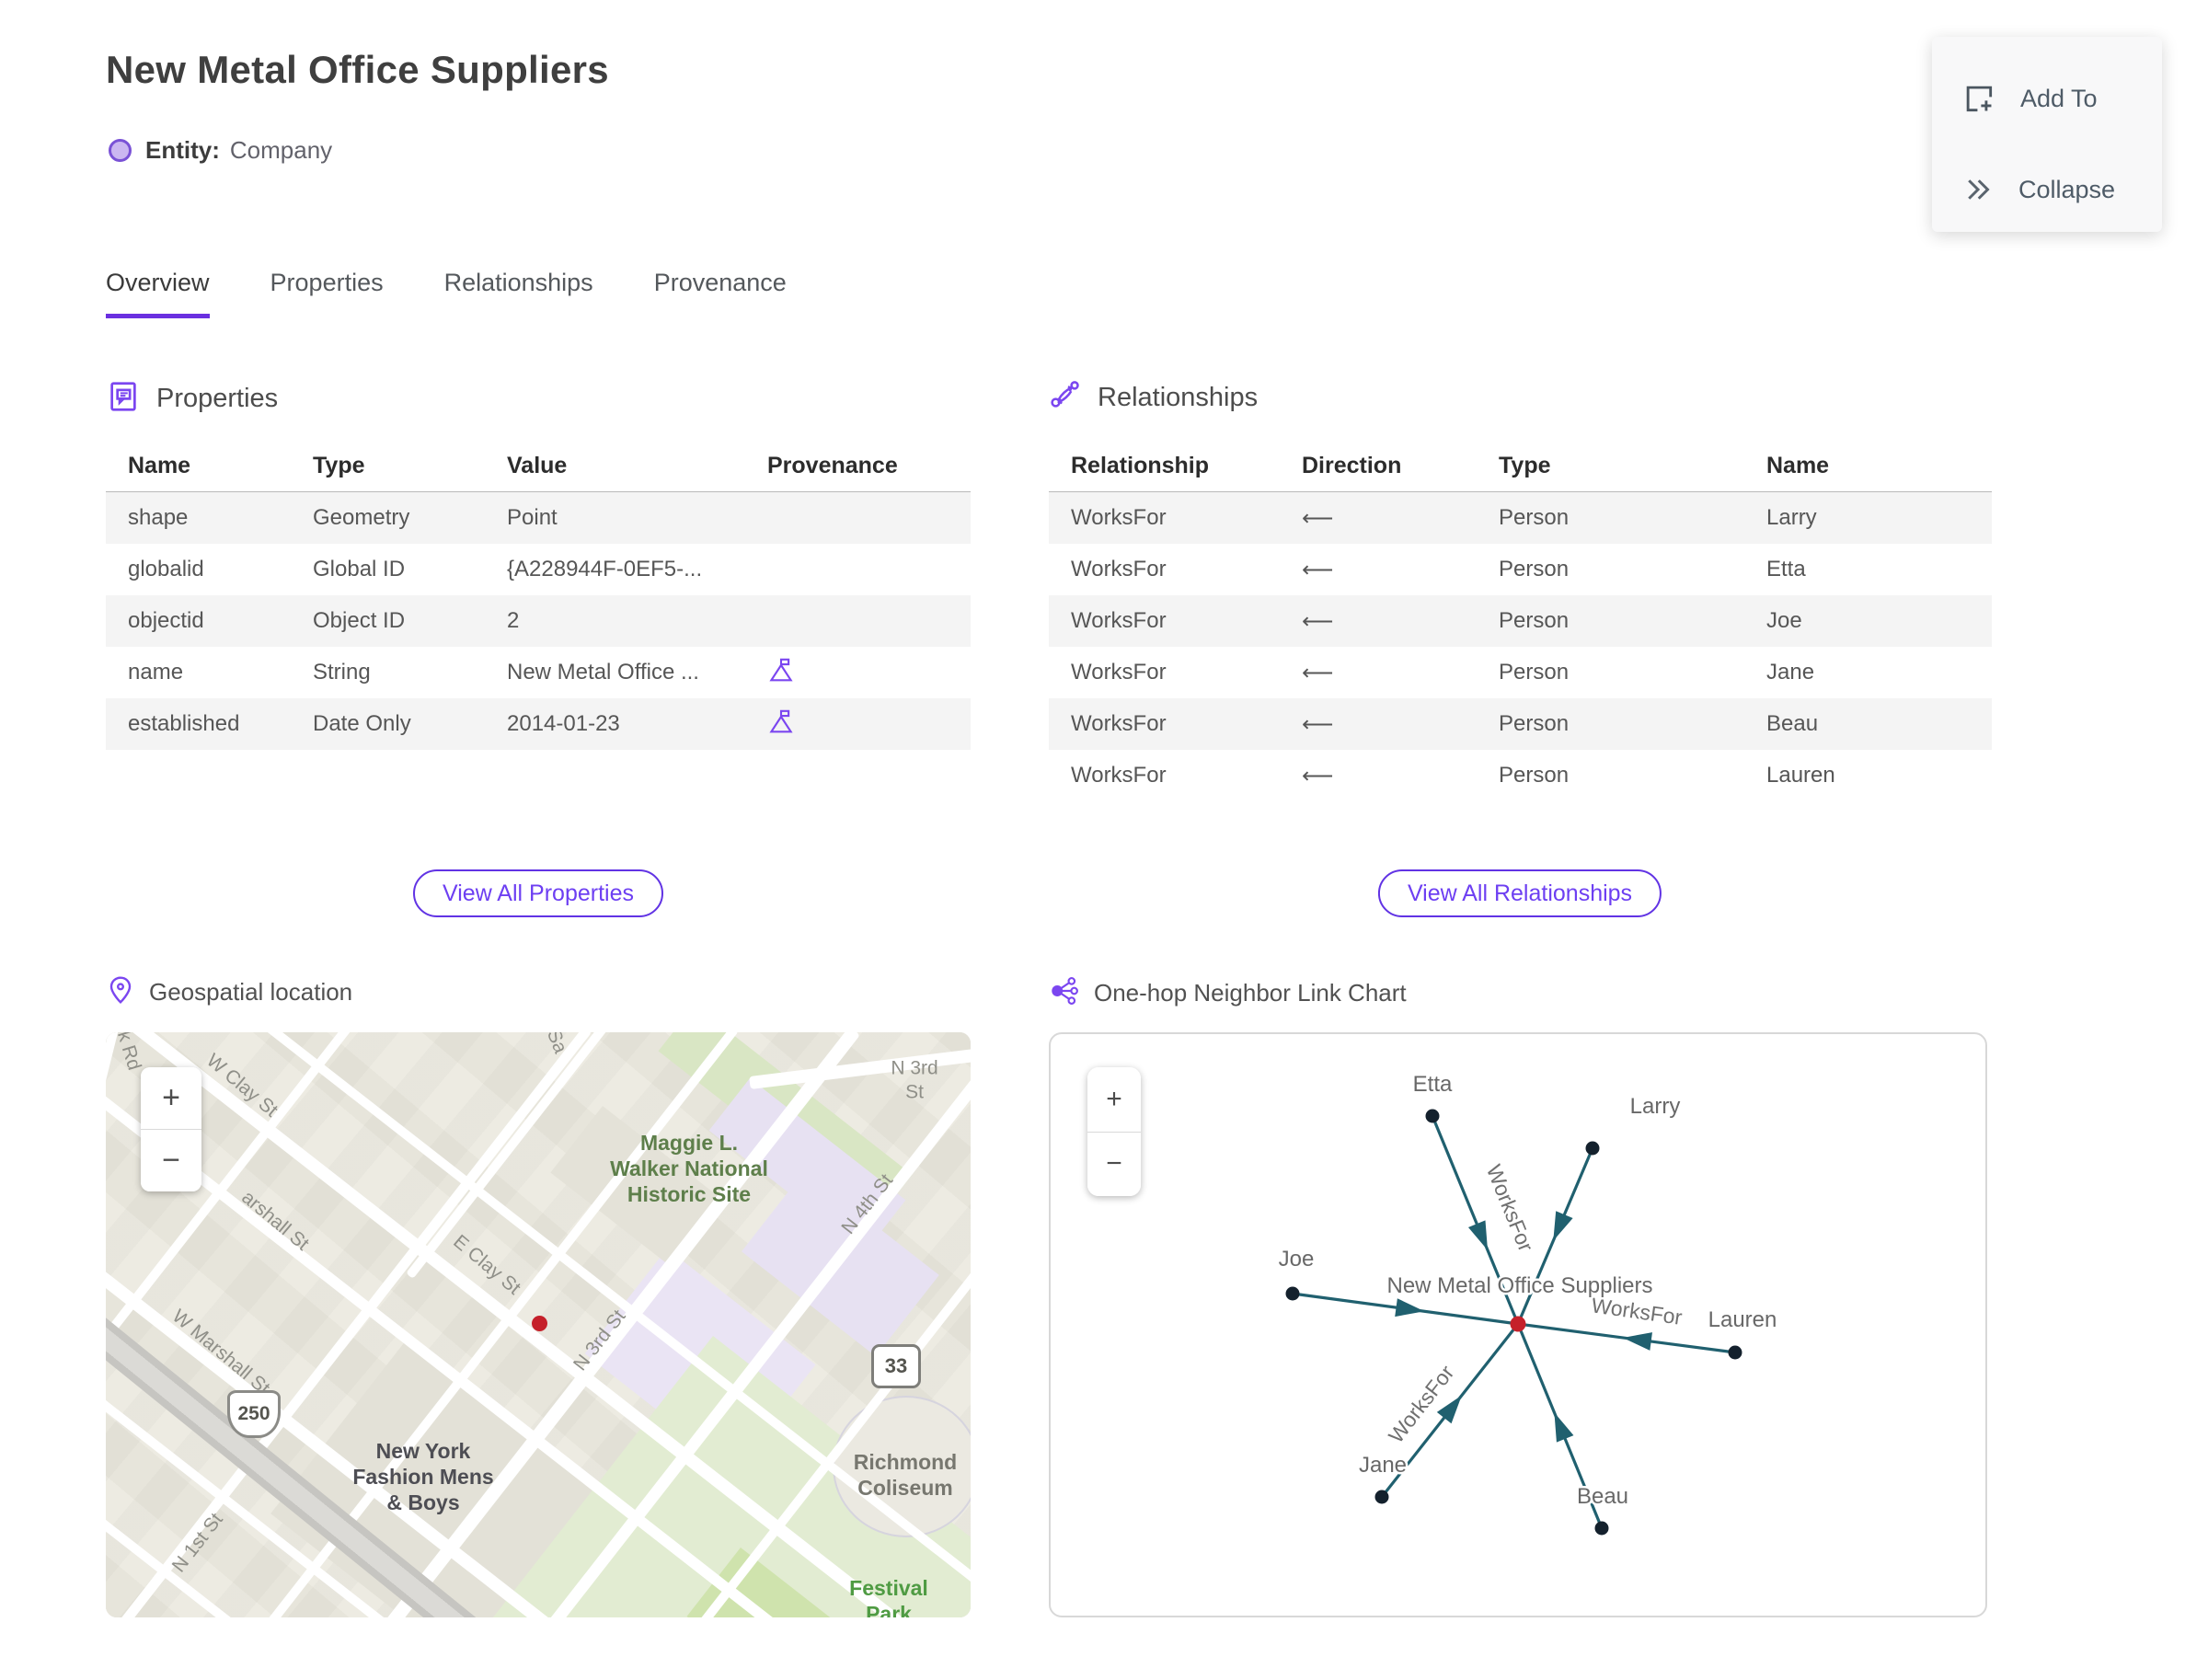 The height and width of the screenshot is (1680, 2208). Describe the element at coordinates (327, 293) in the screenshot. I see `tab-properties: Properties` at that location.